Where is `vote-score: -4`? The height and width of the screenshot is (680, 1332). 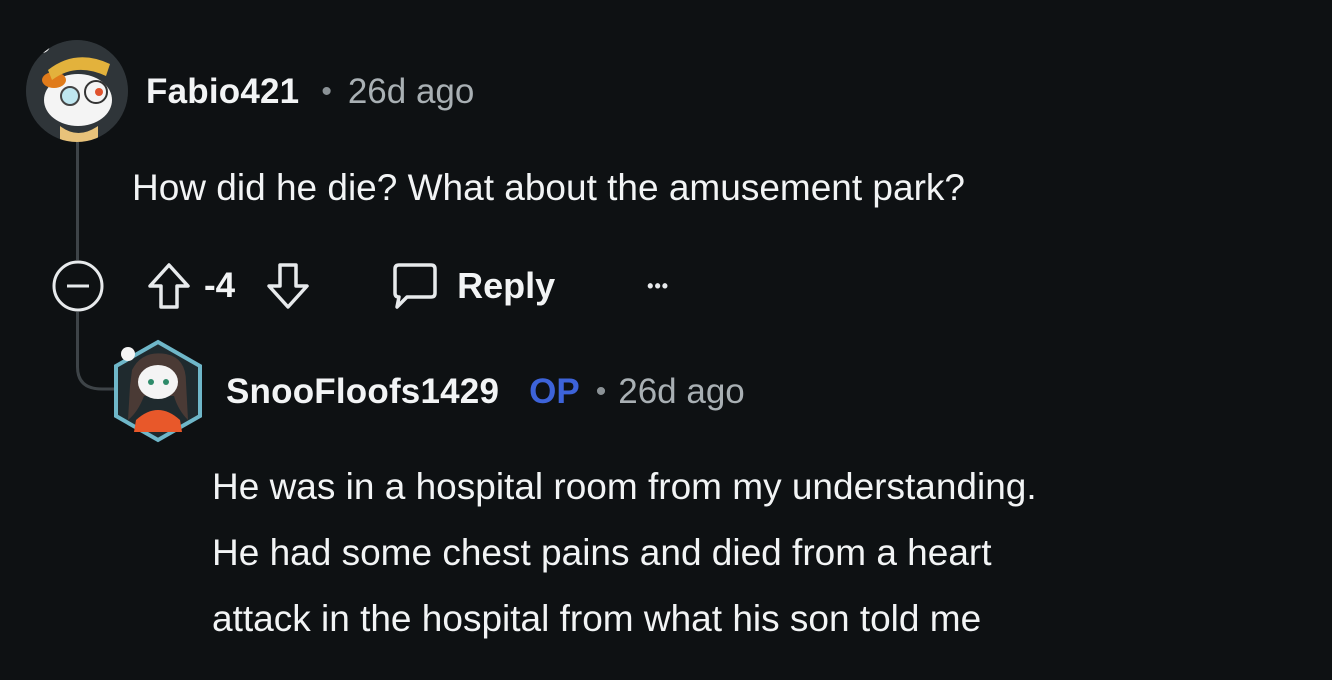 vote-score: -4 is located at coordinates (220, 285).